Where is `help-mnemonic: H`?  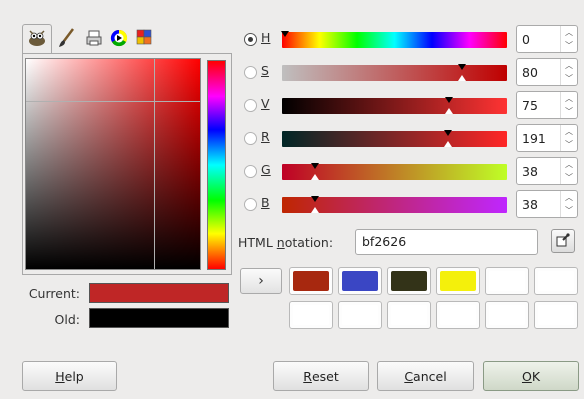
help-mnemonic: H is located at coordinates (60, 376).